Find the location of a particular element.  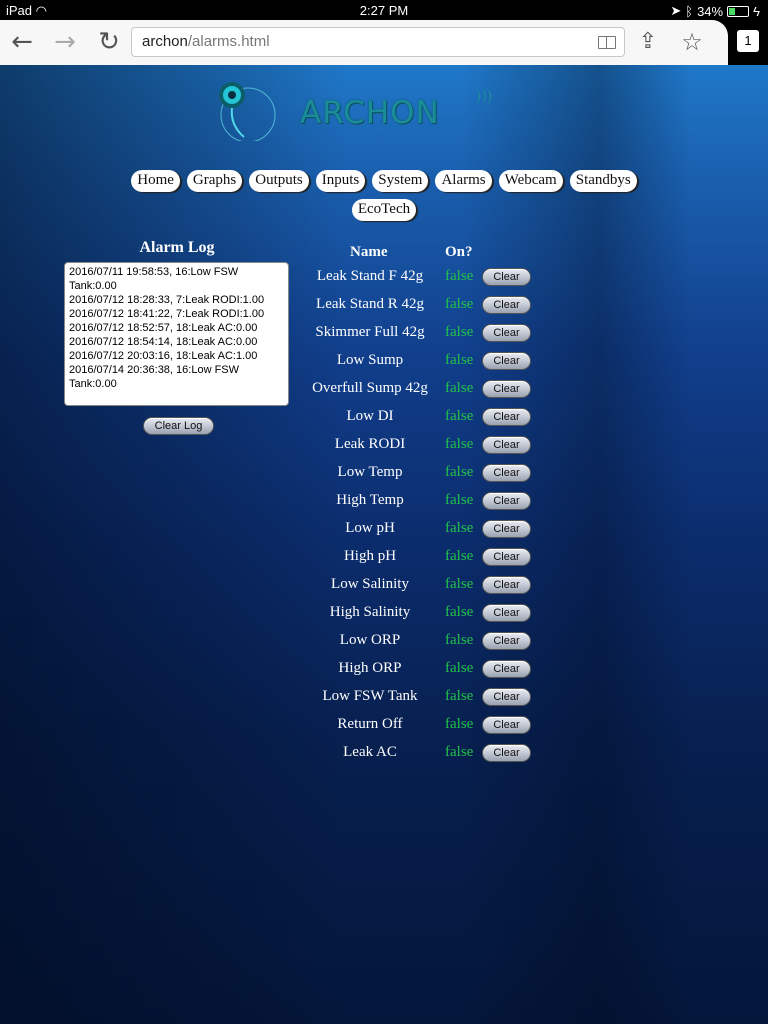

bookmark-star-icon: ☆ is located at coordinates (692, 42).